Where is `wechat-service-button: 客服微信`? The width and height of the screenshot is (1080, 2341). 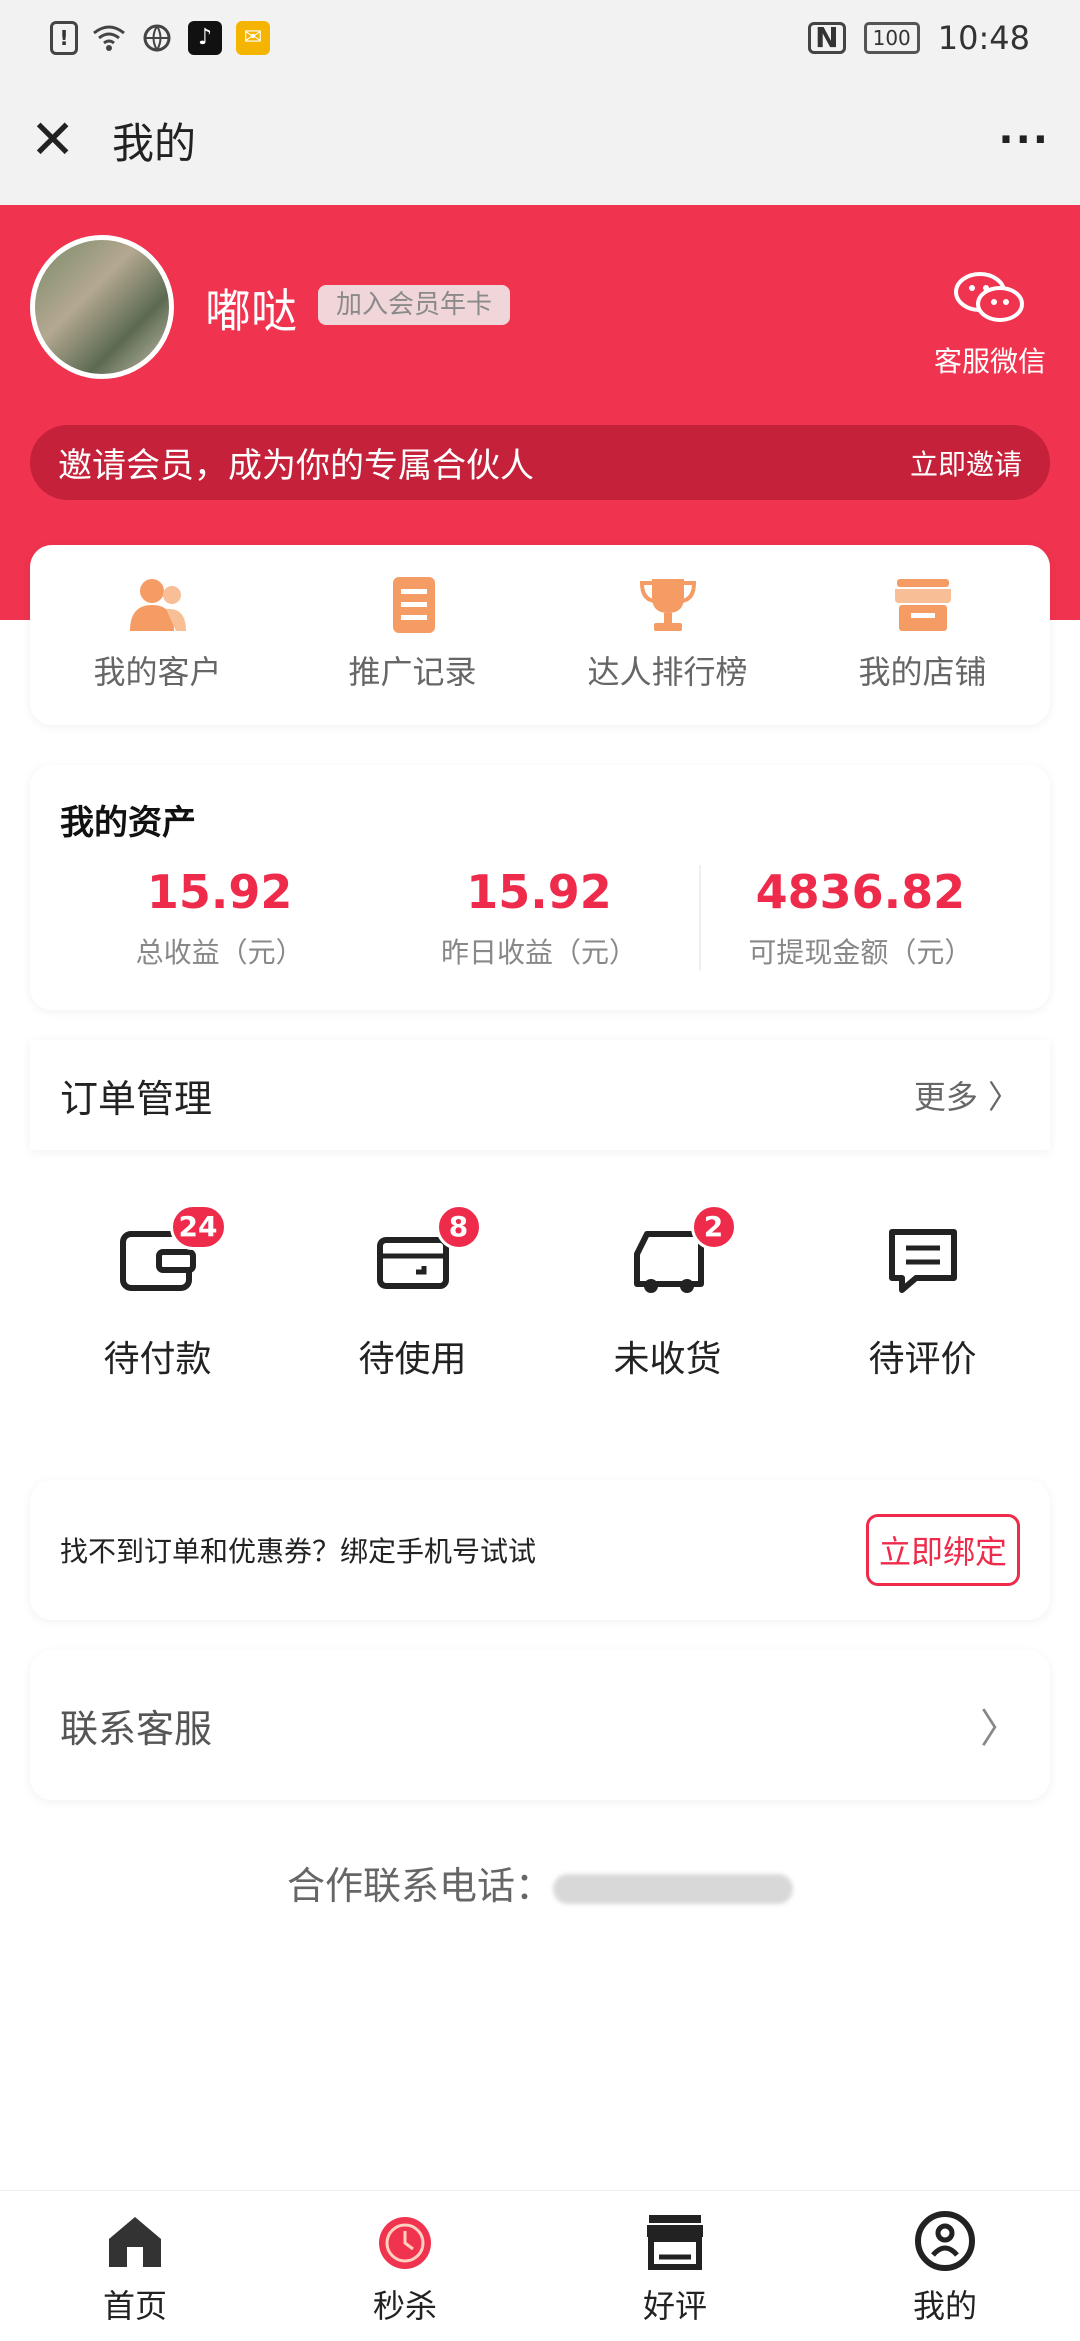
wechat-service-button: 客服微信 is located at coordinates (990, 325).